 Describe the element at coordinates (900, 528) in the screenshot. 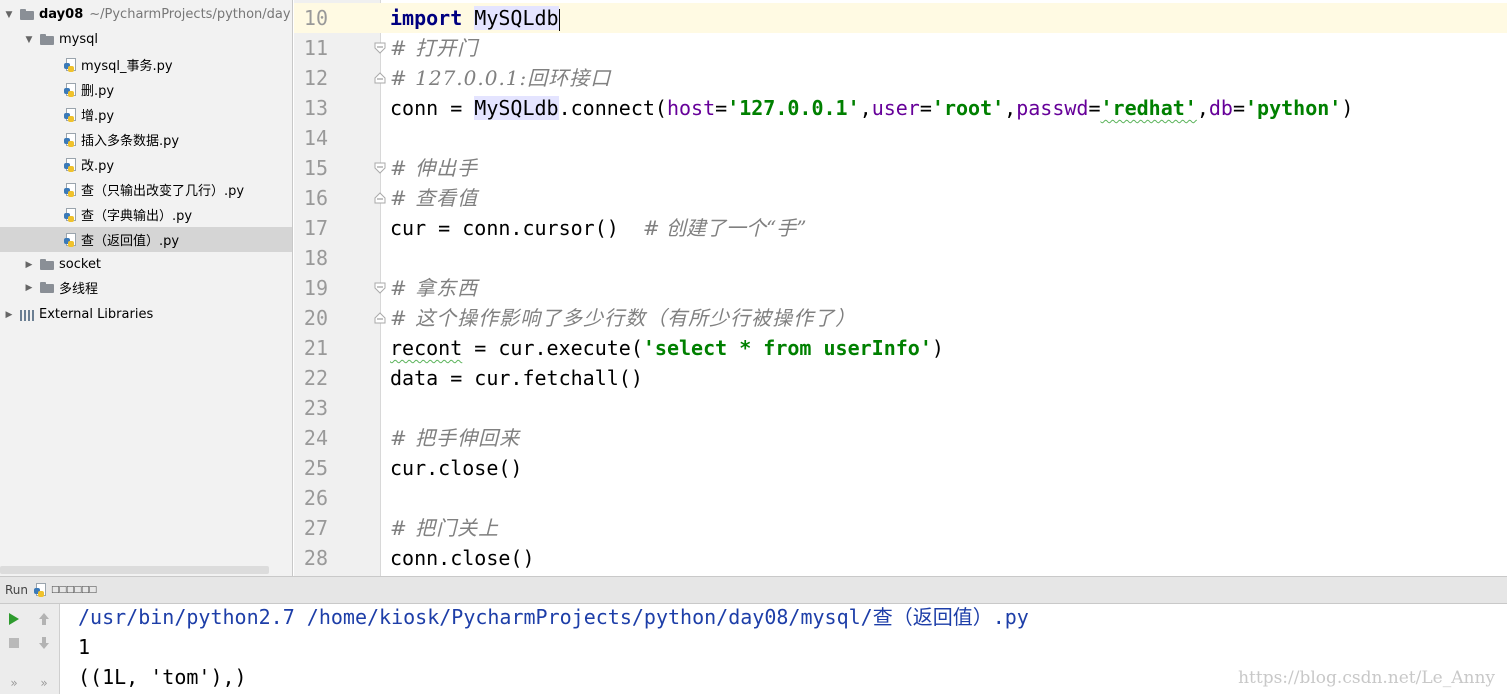

I see `code-line: 27 # 把门关上` at that location.